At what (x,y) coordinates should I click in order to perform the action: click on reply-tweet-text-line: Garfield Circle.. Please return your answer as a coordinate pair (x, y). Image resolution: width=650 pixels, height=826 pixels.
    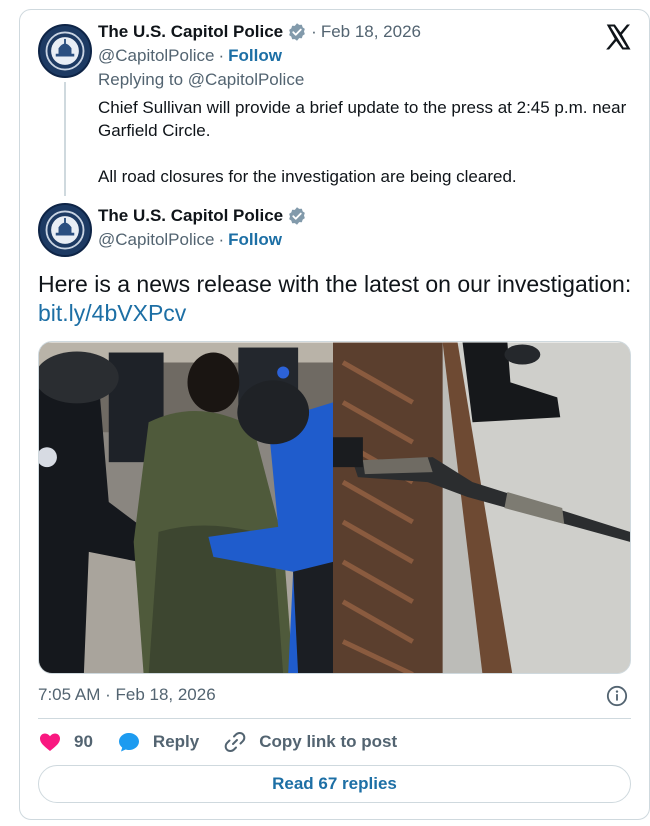
    Looking at the image, I should click on (154, 130).